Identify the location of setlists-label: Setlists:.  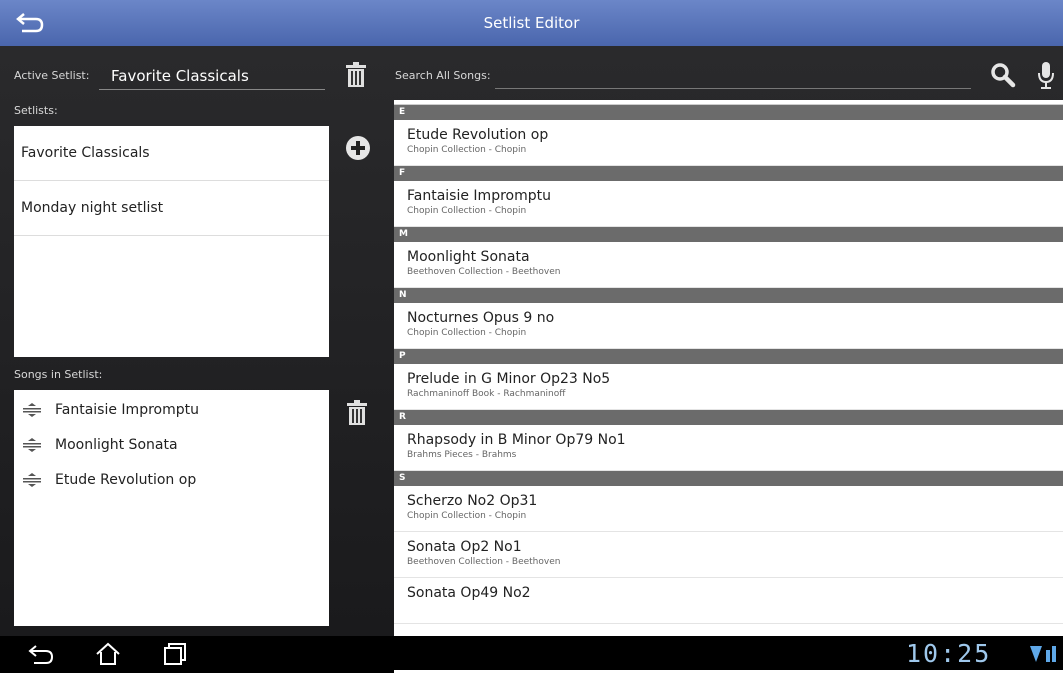
(36, 110).